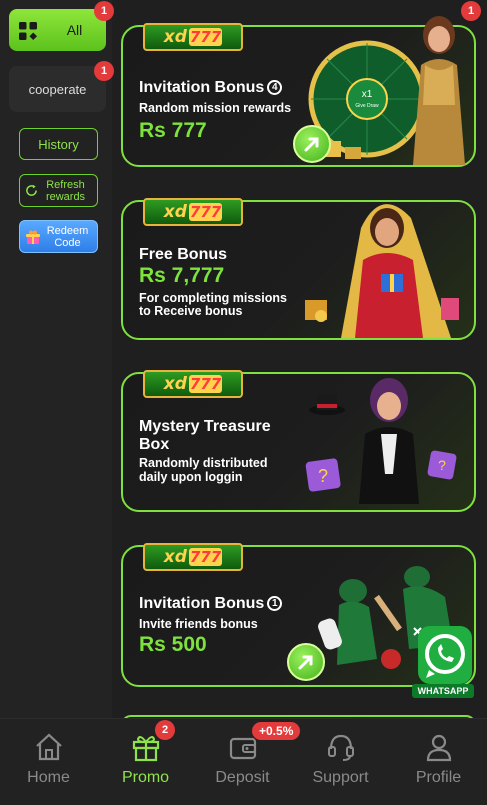 This screenshot has width=487, height=805. Describe the element at coordinates (242, 777) in the screenshot. I see `nav-deposit-label: Deposit` at that location.